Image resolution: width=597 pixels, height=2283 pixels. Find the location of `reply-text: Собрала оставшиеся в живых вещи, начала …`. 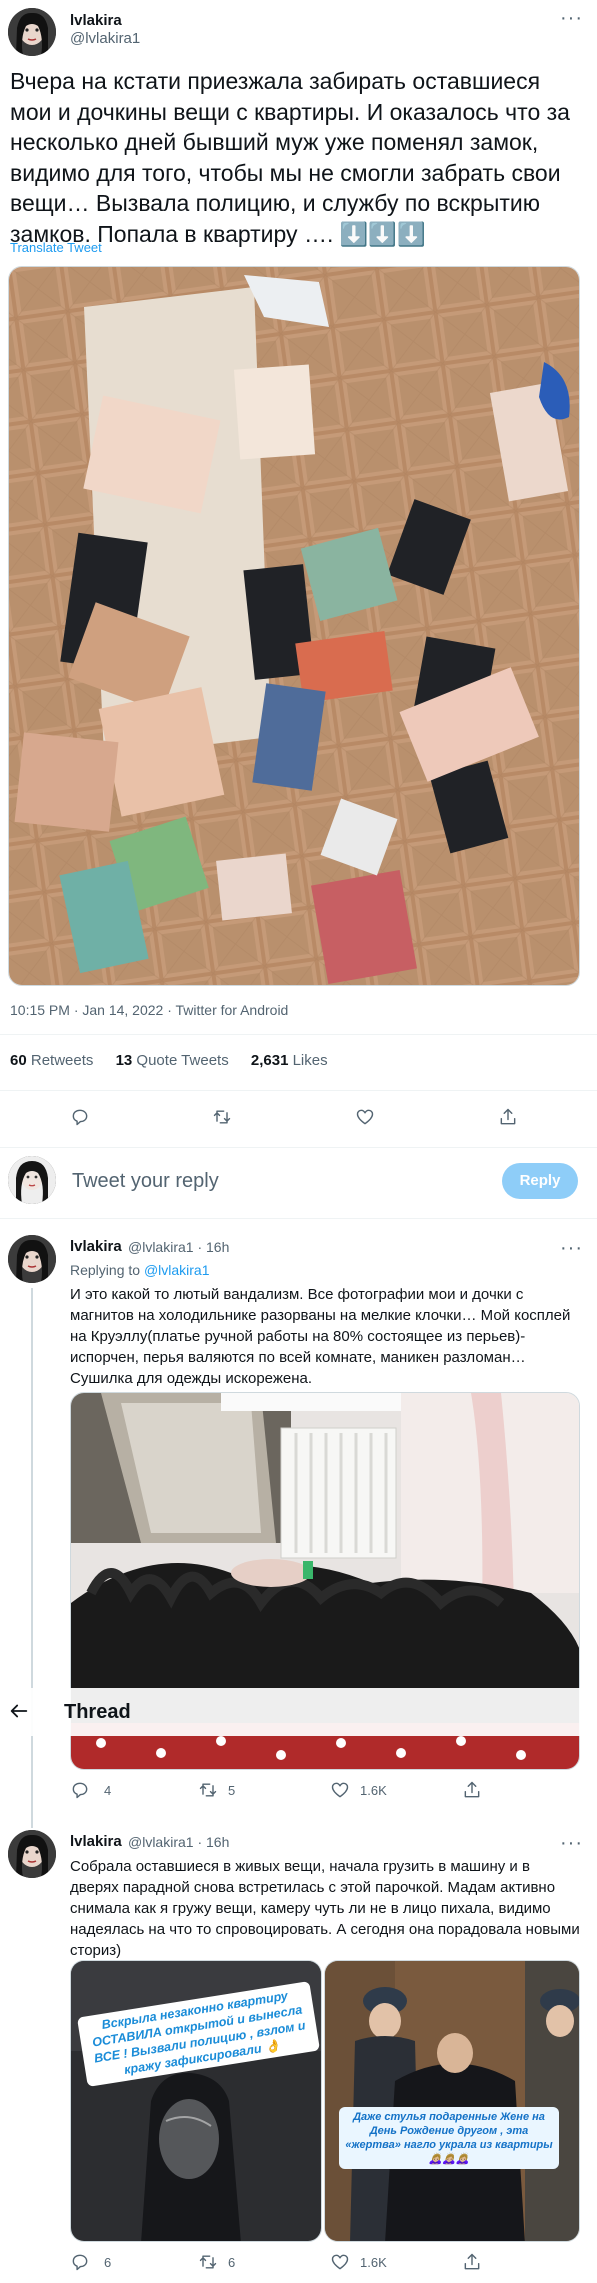

reply-text: Собрала оставшиеся в живых вещи, начала … is located at coordinates (325, 1908).